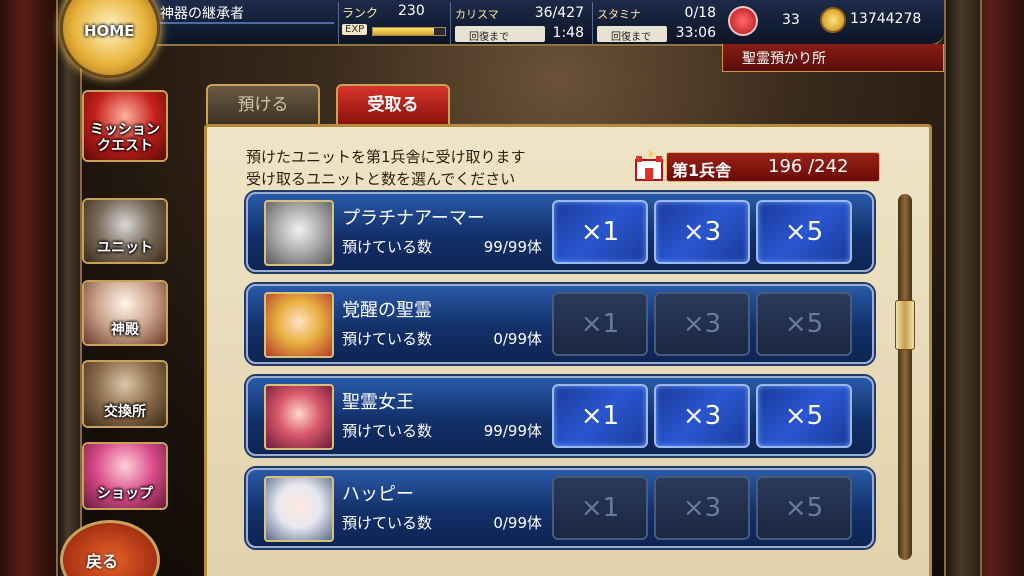 The image size is (1024, 576). I want to click on rank-value: 230, so click(411, 11).